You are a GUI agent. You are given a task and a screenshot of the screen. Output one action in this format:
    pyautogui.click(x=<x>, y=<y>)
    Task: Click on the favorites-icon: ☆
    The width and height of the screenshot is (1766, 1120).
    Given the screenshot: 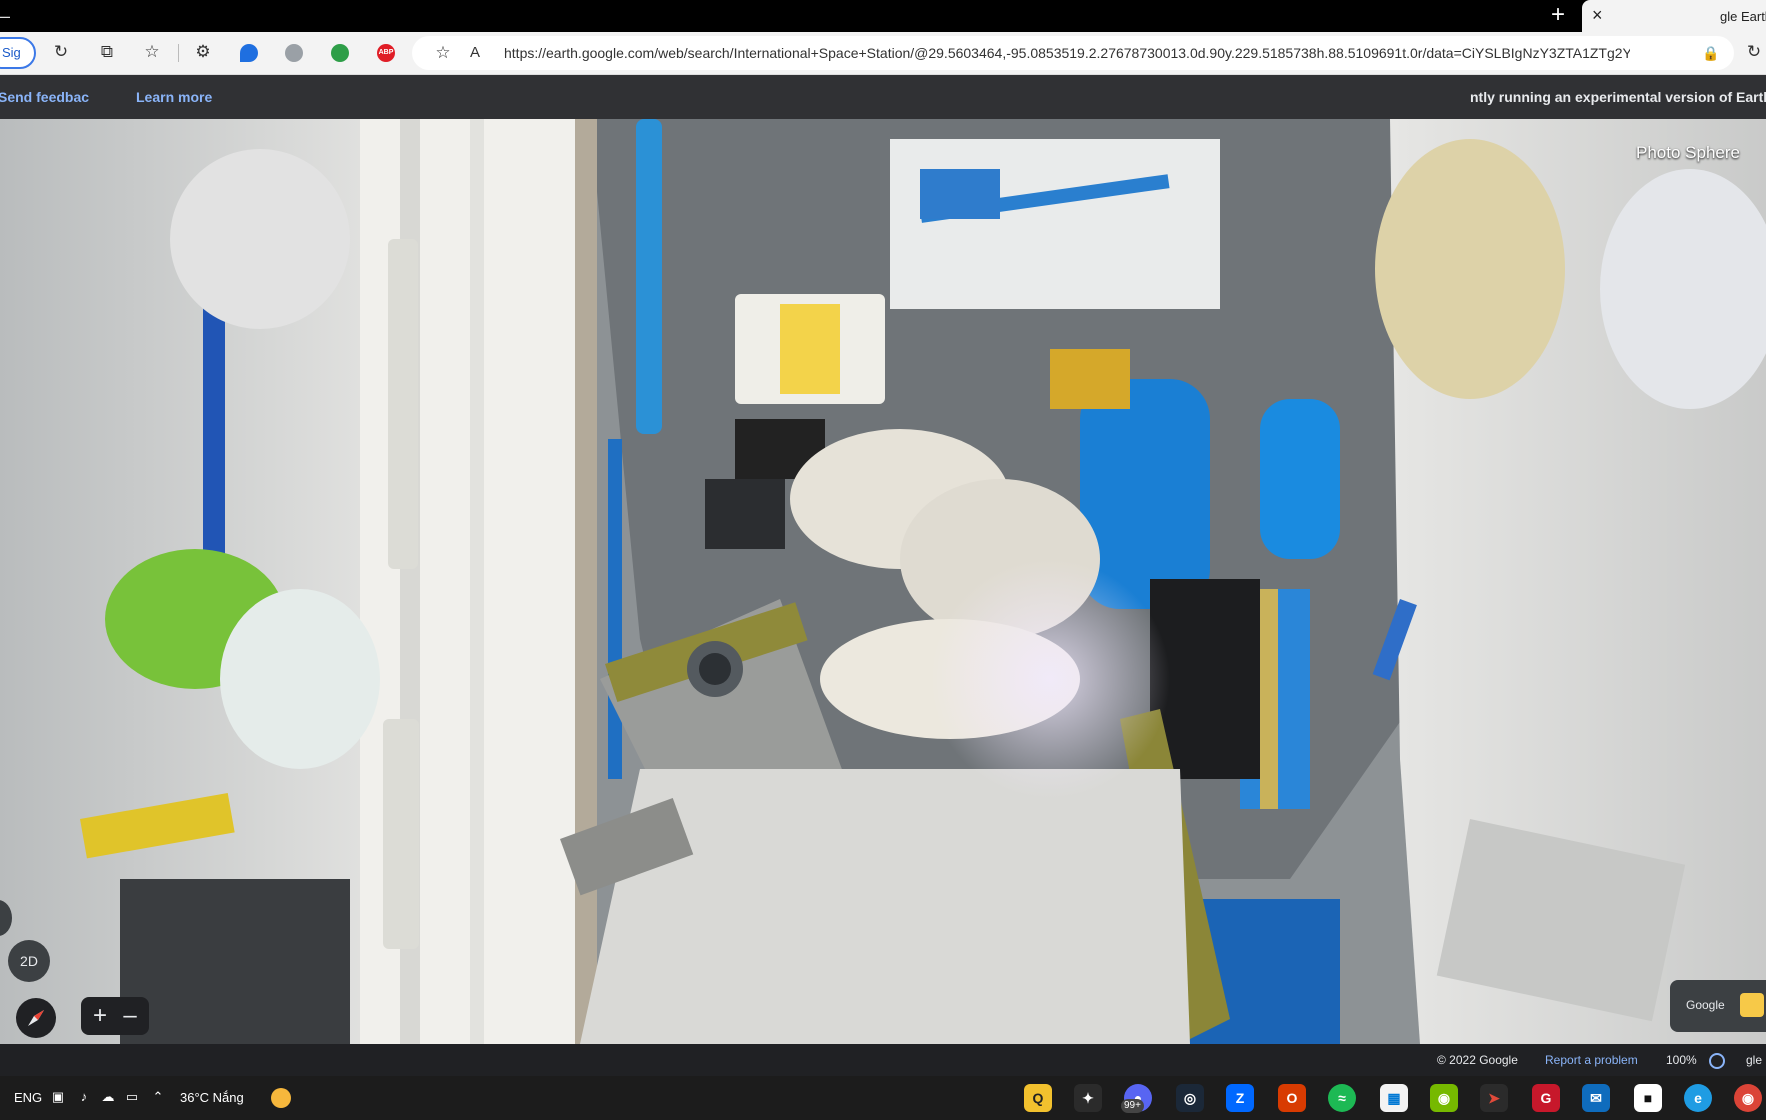 What is the action you would take?
    pyautogui.click(x=152, y=52)
    